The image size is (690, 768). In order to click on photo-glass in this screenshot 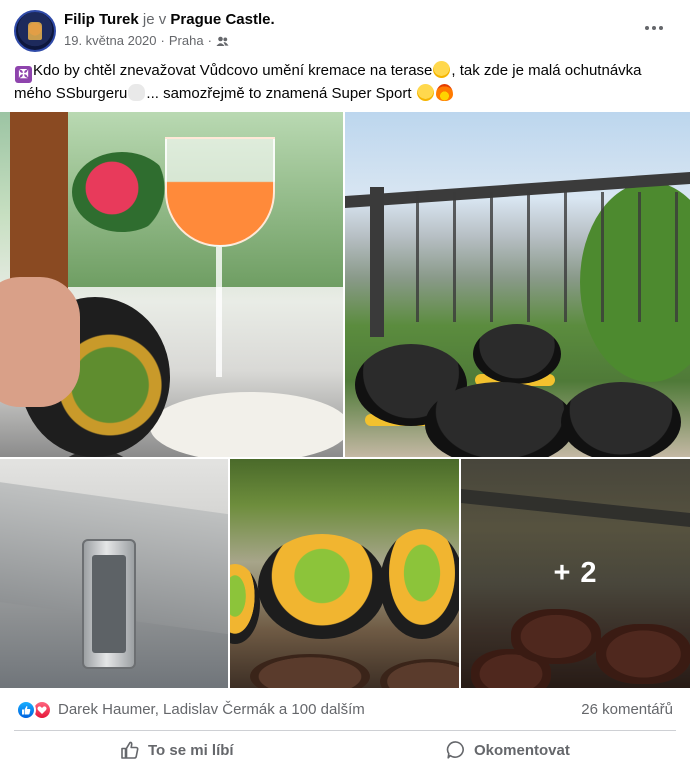, I will do `click(220, 192)`.